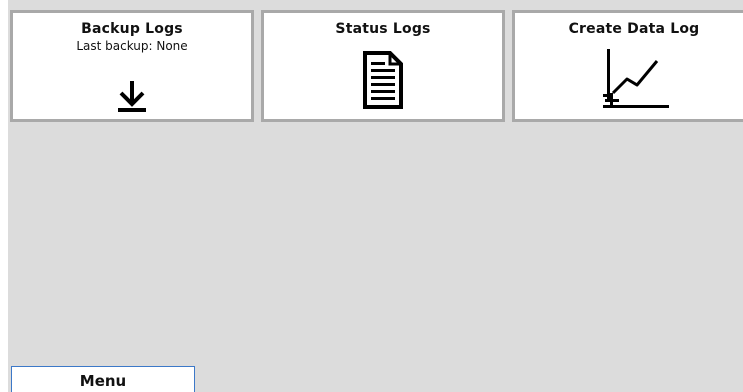 This screenshot has height=392, width=743. I want to click on backup-logs-tile: Backup Logs Last backup: None, so click(132, 66).